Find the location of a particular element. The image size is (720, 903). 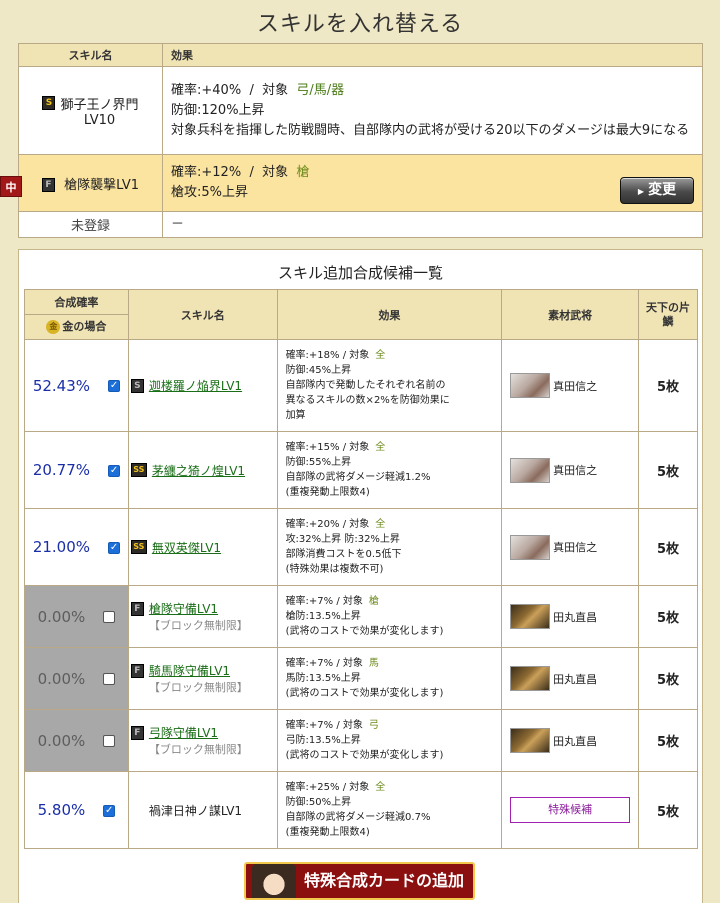

current-slot-marker: 中 is located at coordinates (11, 186).